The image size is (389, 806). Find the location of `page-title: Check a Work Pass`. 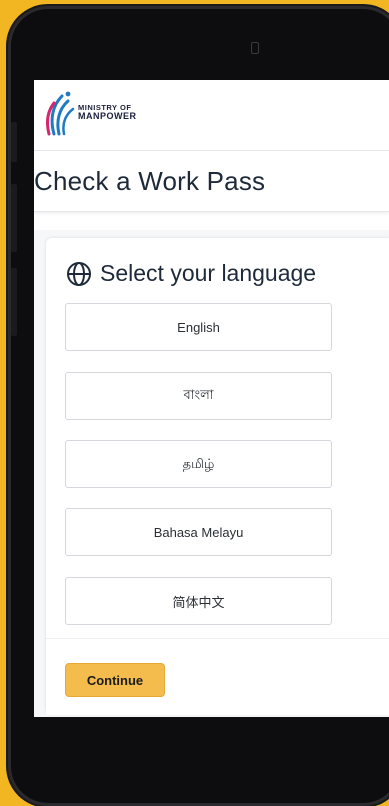

page-title: Check a Work Pass is located at coordinates (150, 180).